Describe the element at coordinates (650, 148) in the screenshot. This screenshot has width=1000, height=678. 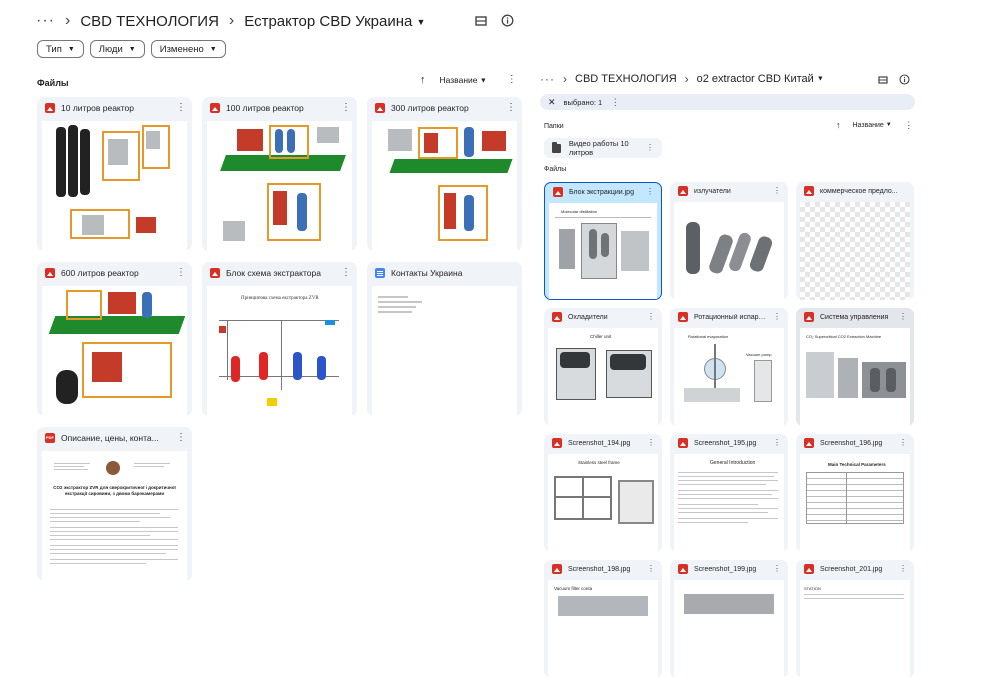
I see `folder-more-icon: ⋮` at that location.